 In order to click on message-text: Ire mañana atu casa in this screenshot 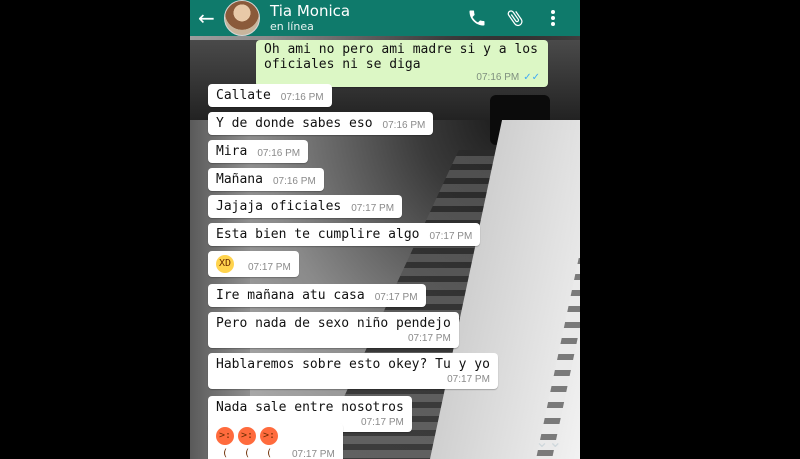, I will do `click(290, 295)`.